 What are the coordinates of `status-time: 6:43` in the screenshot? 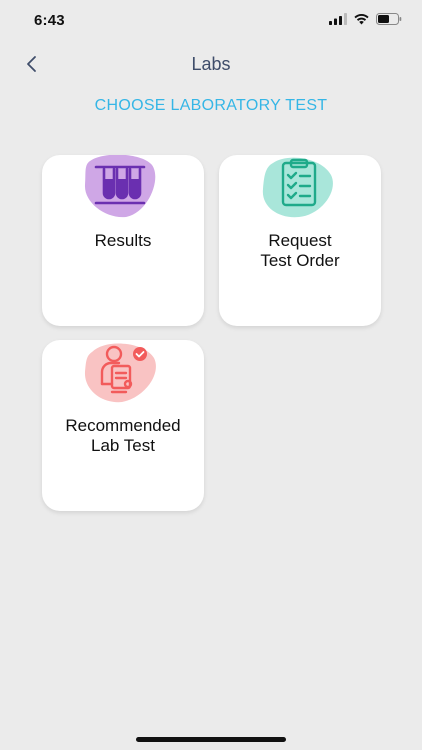 It's located at (49, 20).